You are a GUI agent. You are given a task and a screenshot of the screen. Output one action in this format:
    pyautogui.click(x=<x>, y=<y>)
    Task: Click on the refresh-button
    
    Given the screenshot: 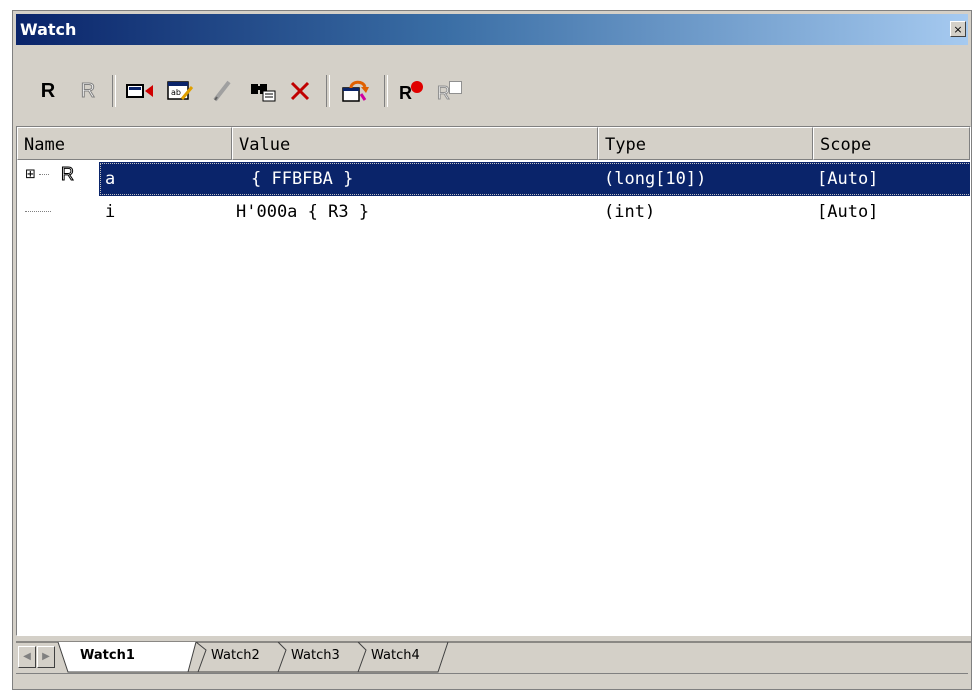 What is the action you would take?
    pyautogui.click(x=355, y=91)
    